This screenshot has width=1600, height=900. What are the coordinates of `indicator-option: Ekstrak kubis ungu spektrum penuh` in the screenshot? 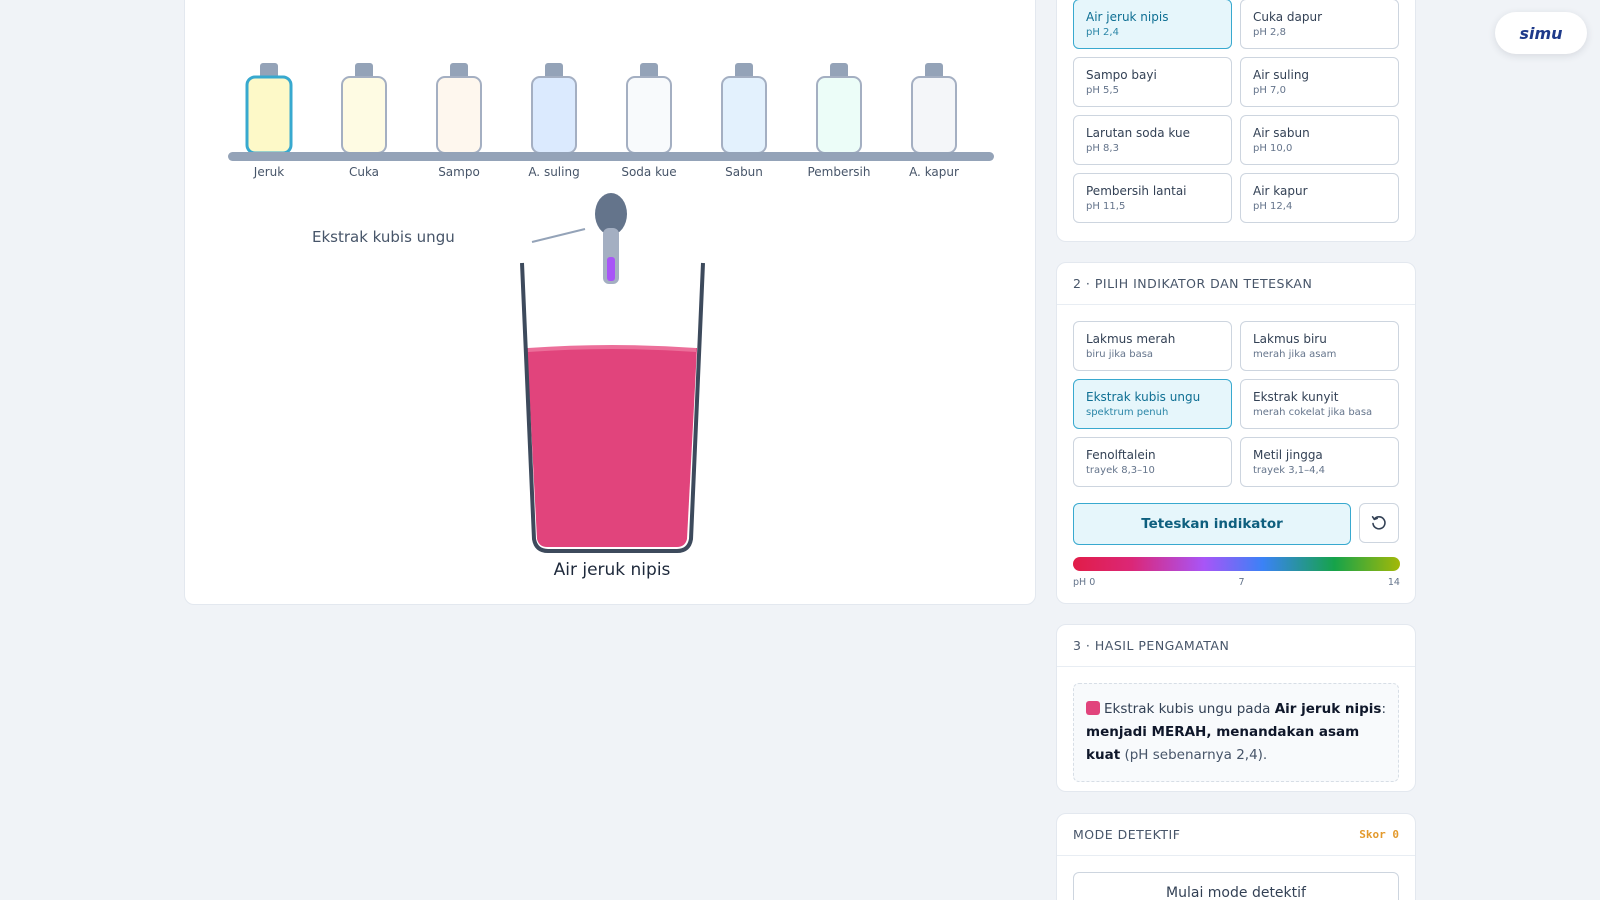 It's located at (1152, 404).